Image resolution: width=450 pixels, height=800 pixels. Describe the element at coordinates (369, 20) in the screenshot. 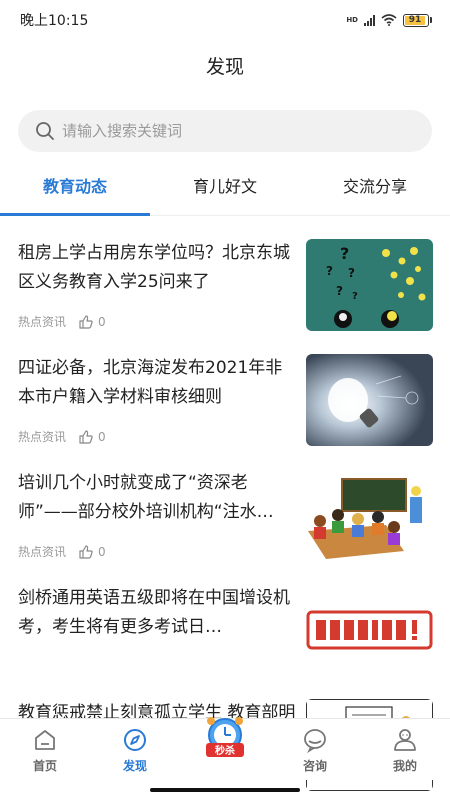

I see `signal-icon` at that location.